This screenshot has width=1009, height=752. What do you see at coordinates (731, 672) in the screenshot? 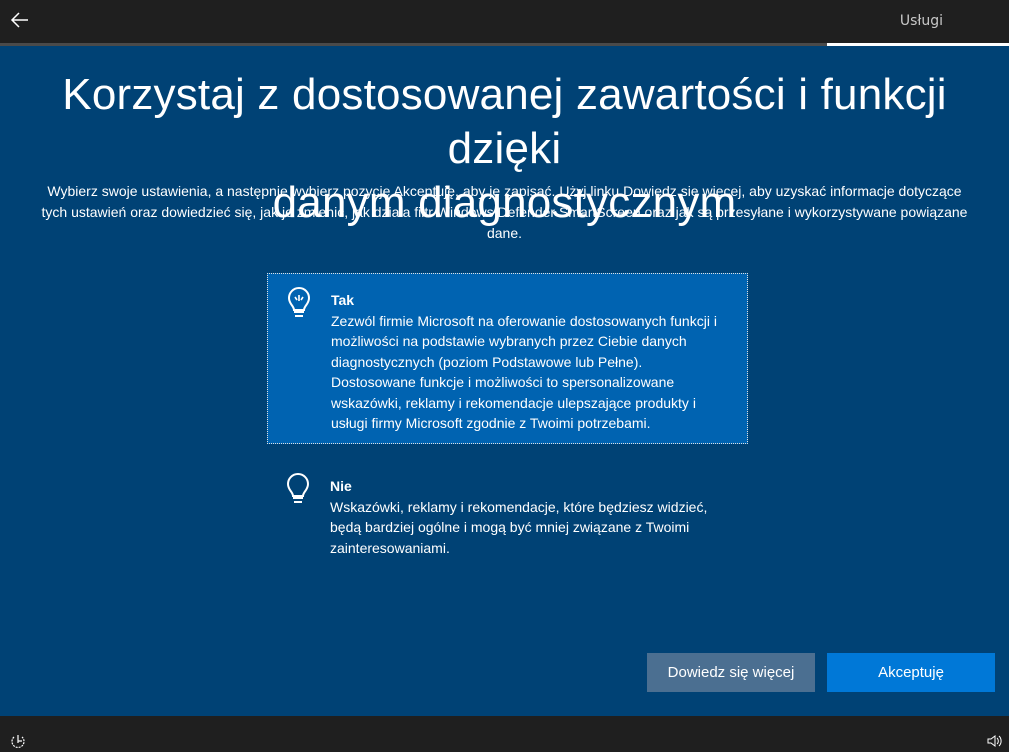
I see `learn-more-button: Dowiedz się więcej` at bounding box center [731, 672].